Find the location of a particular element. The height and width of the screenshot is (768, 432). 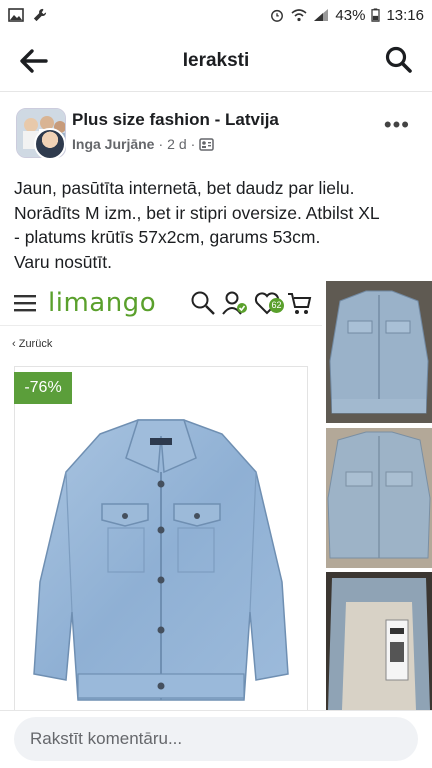

comment-input is located at coordinates (216, 739).